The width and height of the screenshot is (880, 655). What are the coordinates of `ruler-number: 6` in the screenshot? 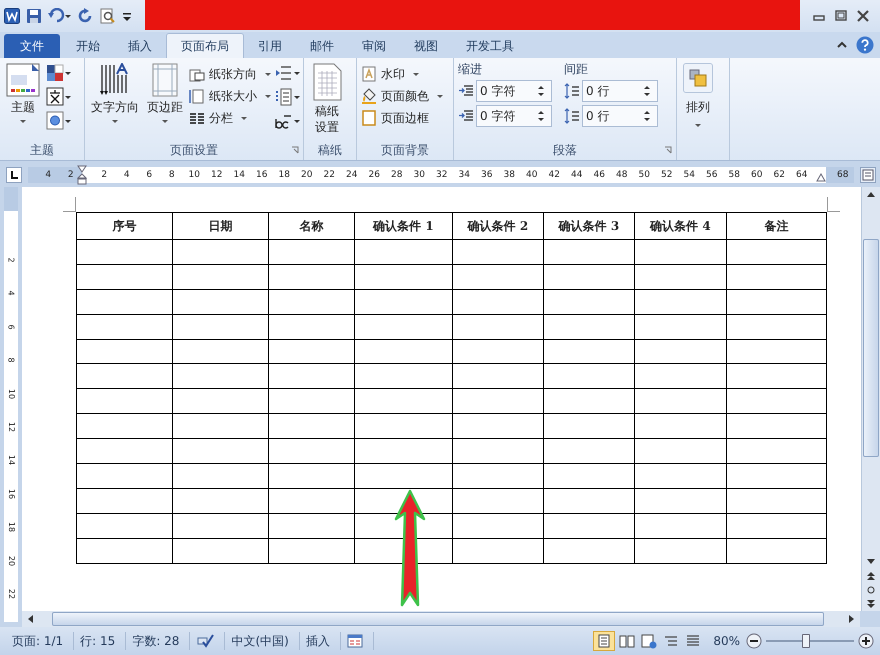 It's located at (149, 175).